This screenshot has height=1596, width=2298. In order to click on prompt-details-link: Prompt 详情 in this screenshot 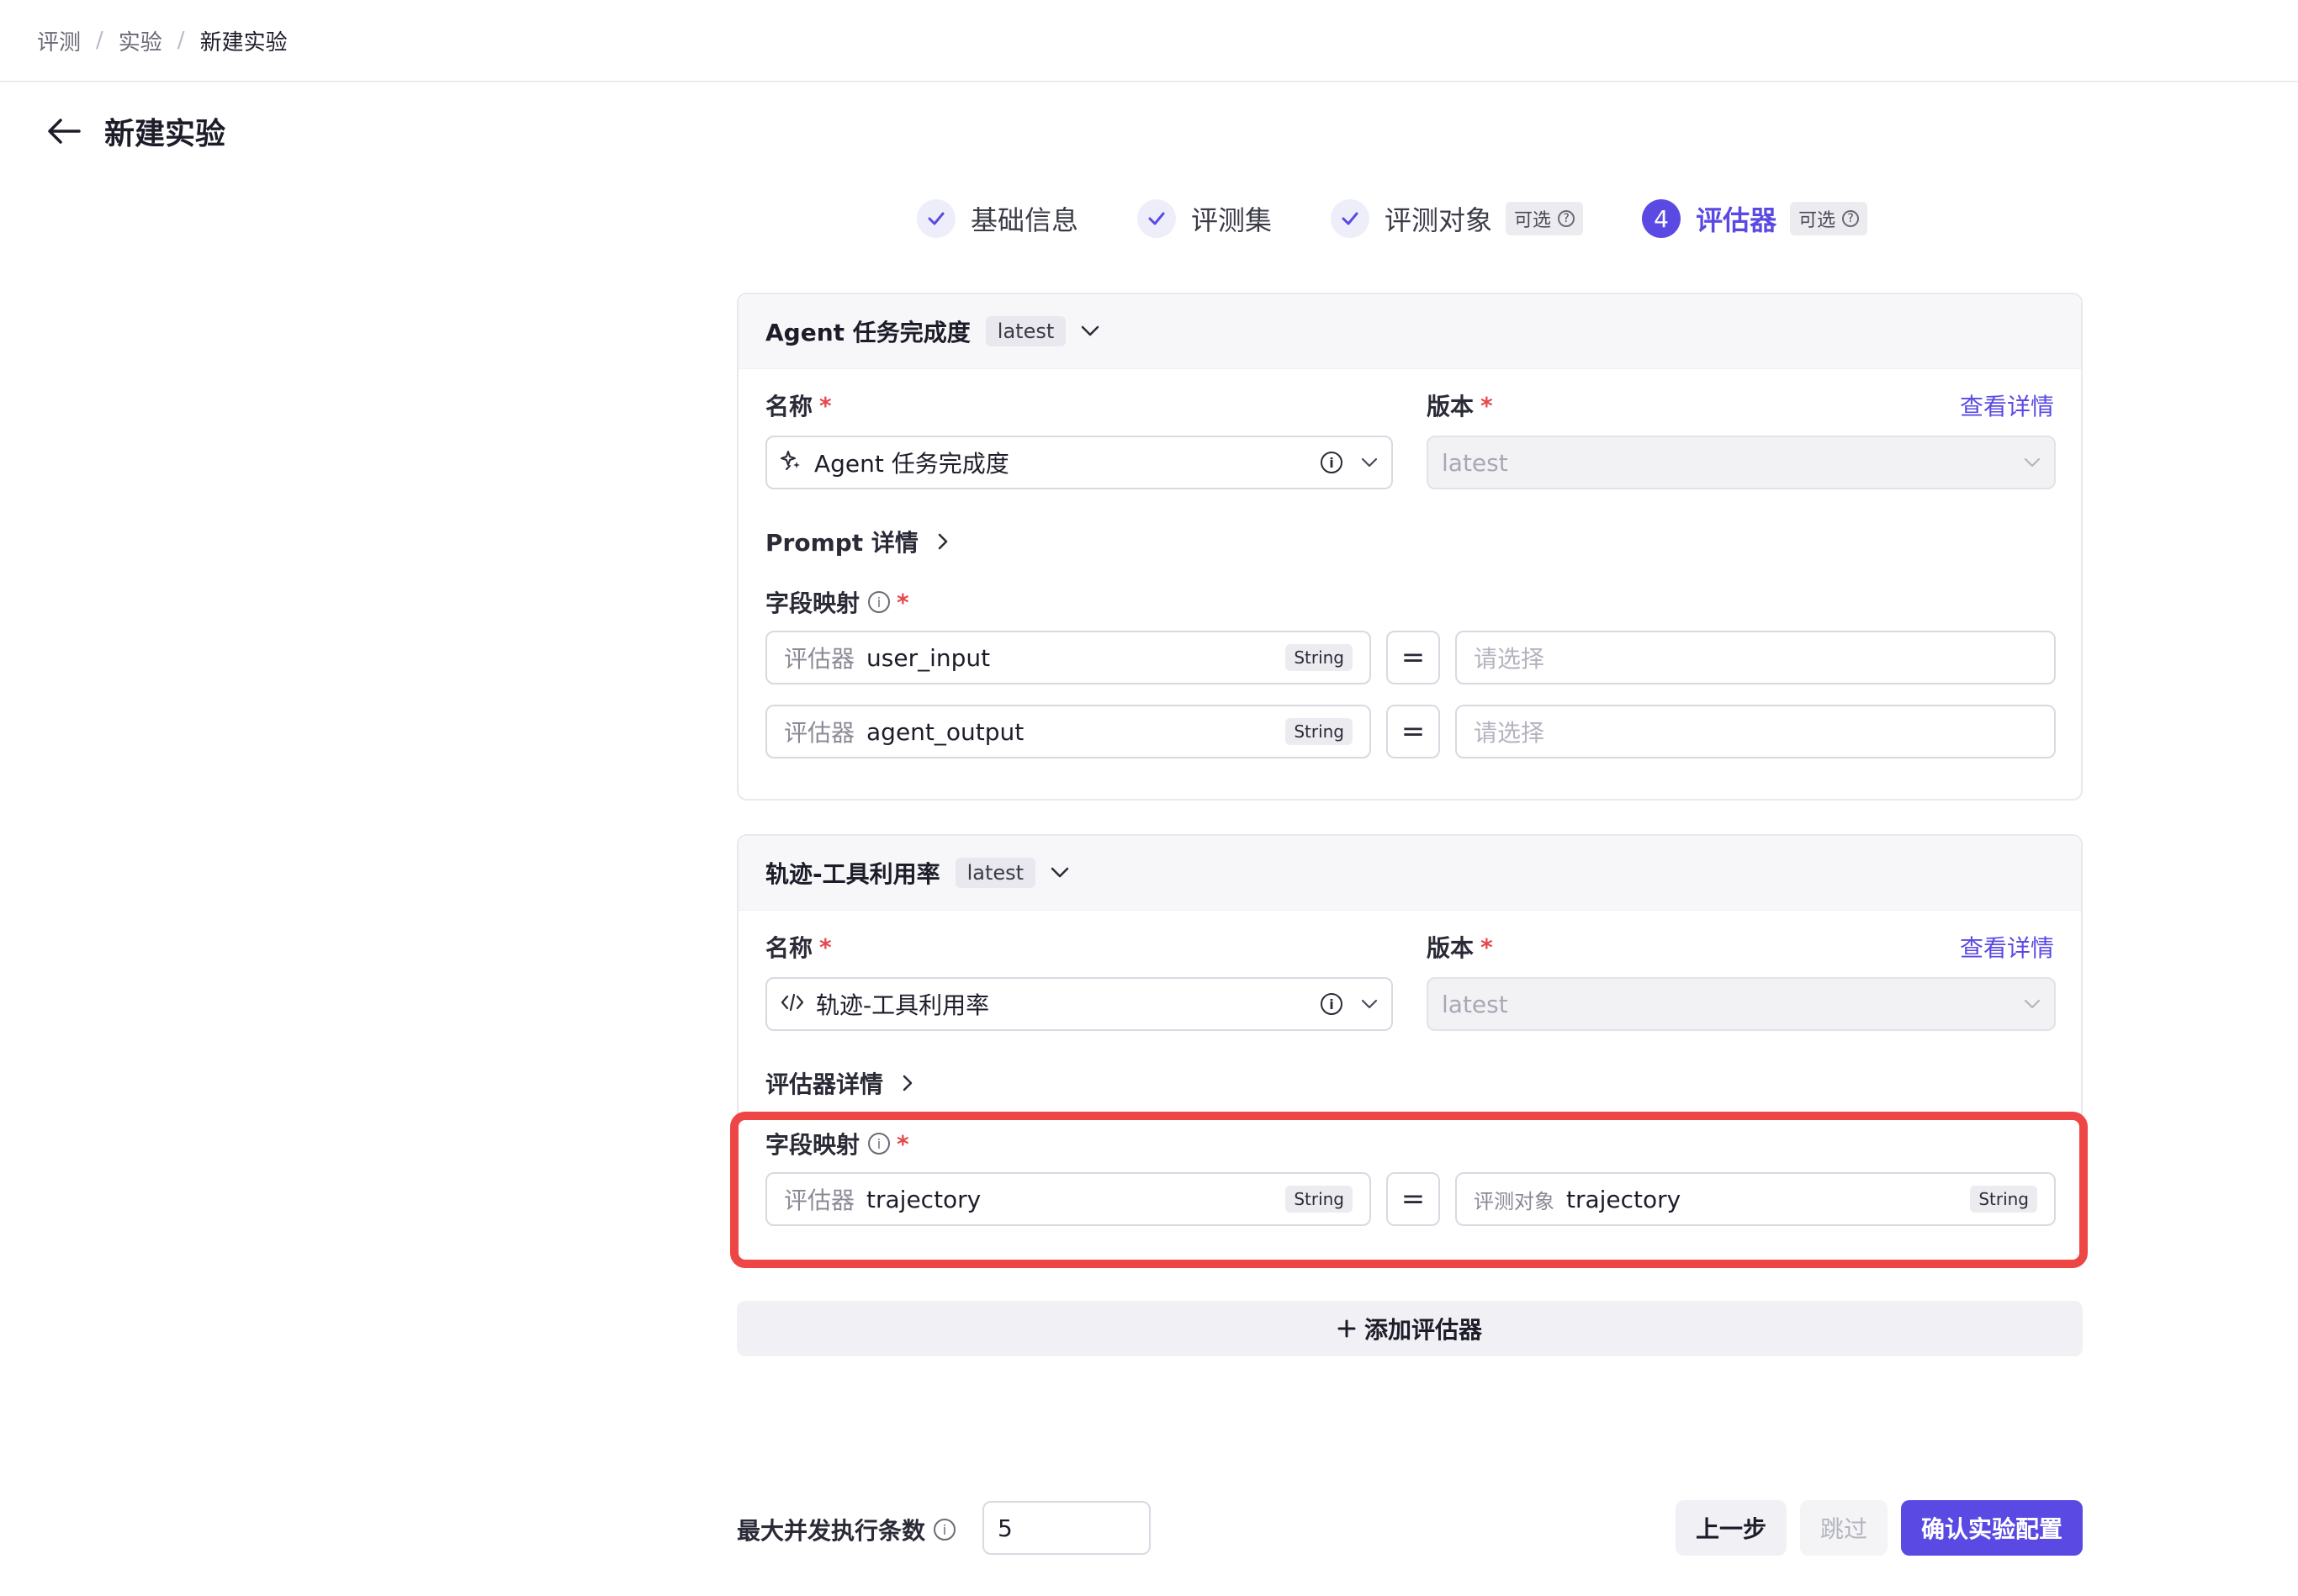, I will do `click(857, 541)`.